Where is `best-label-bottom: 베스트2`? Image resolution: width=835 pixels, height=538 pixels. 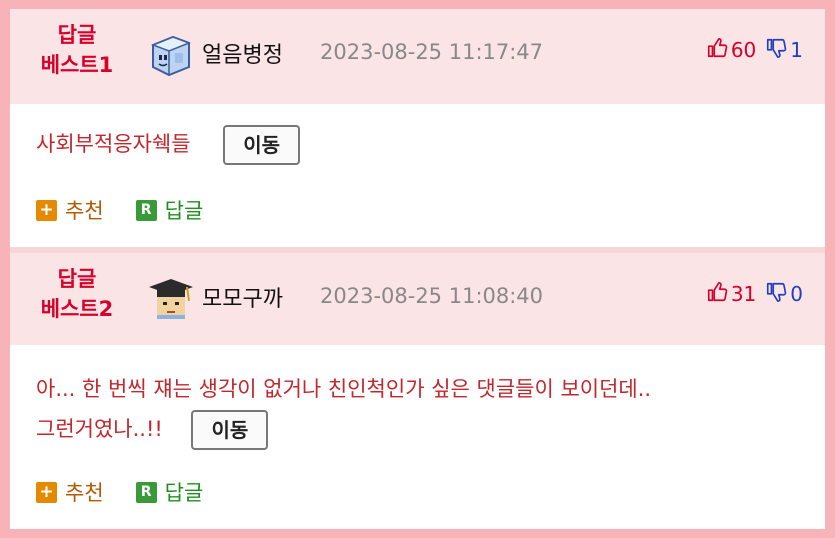
best-label-bottom: 베스트2 is located at coordinates (77, 309).